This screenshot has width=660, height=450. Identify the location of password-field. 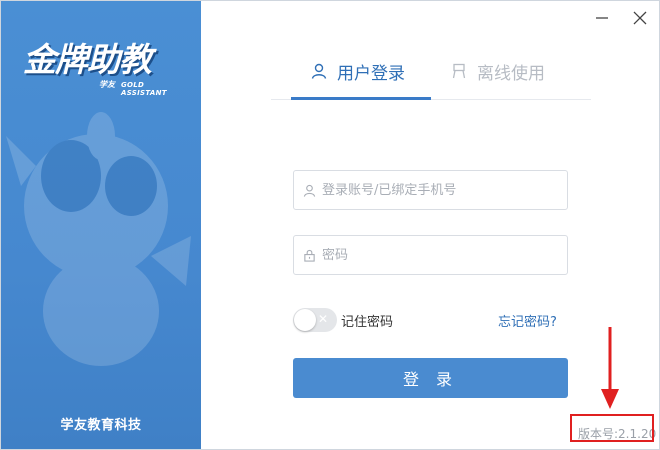
(430, 255).